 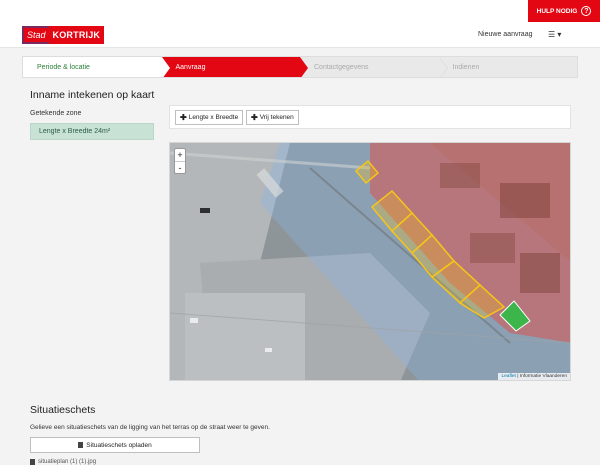 I want to click on help-label: HULP NODIG, so click(x=557, y=11).